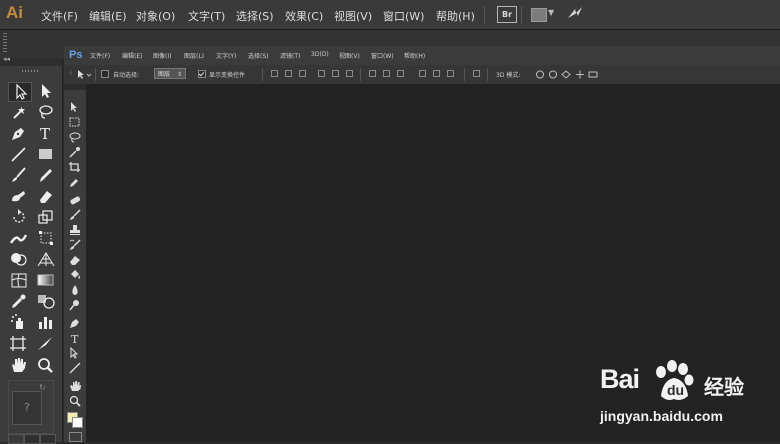 The image size is (780, 444). Describe the element at coordinates (108, 16) in the screenshot. I see `ai-menu-edit: 编辑(E)` at that location.